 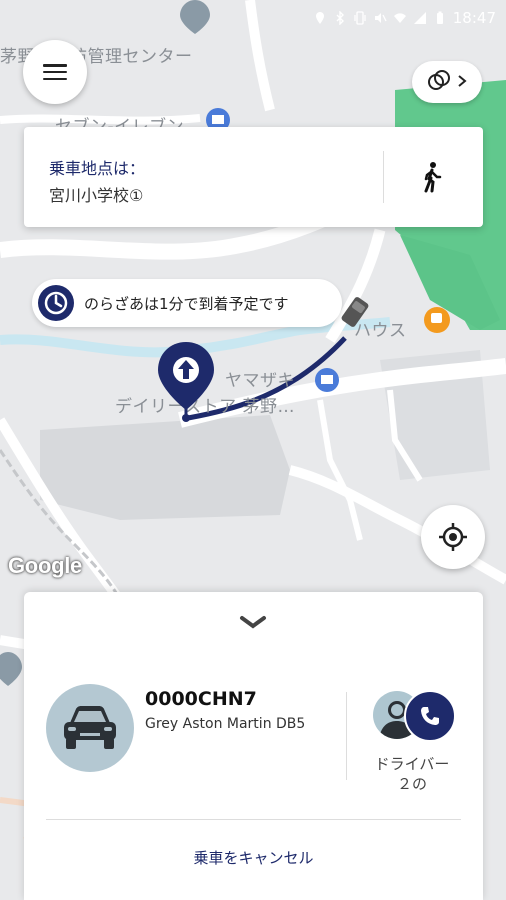 What do you see at coordinates (253, 857) in the screenshot?
I see `cancel-ride-button: 乗車をキャンセル` at bounding box center [253, 857].